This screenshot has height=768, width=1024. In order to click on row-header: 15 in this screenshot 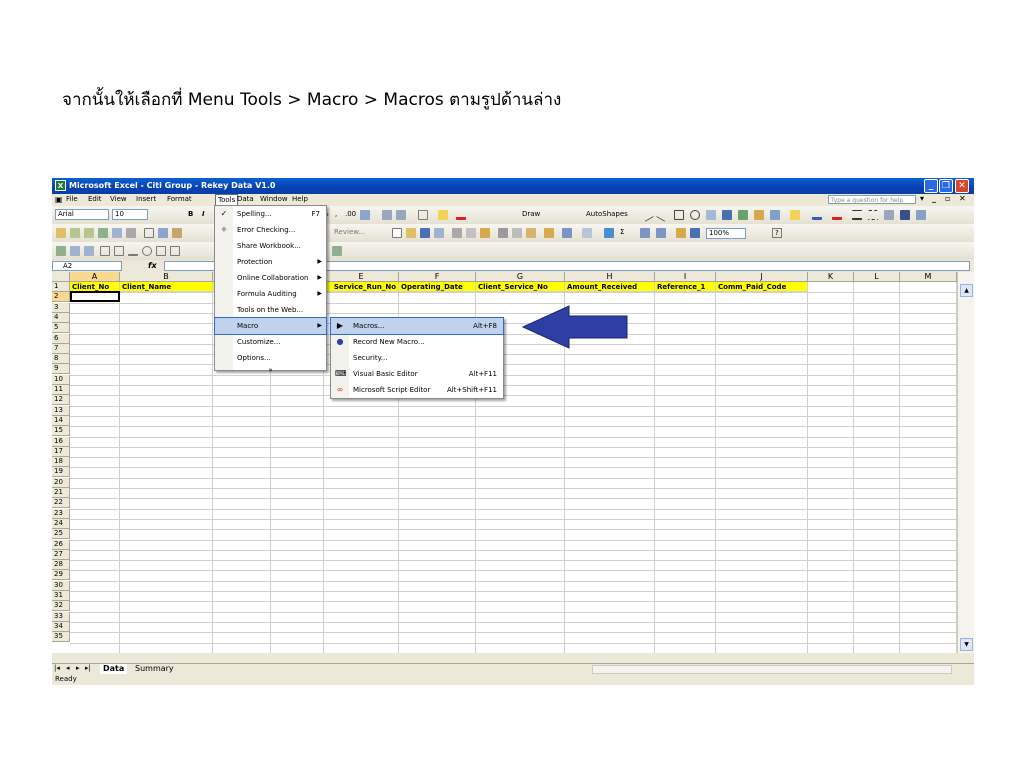, I will do `click(61, 431)`.